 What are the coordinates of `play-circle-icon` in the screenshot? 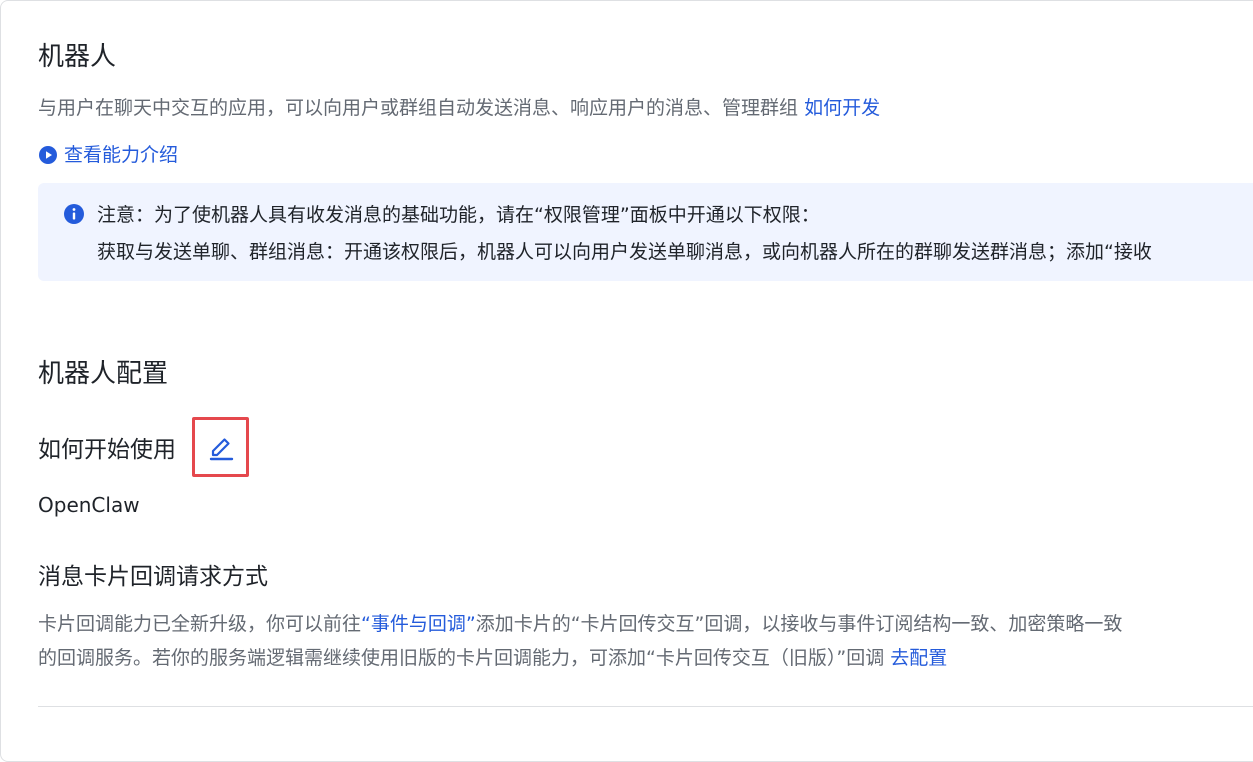 It's located at (48, 155).